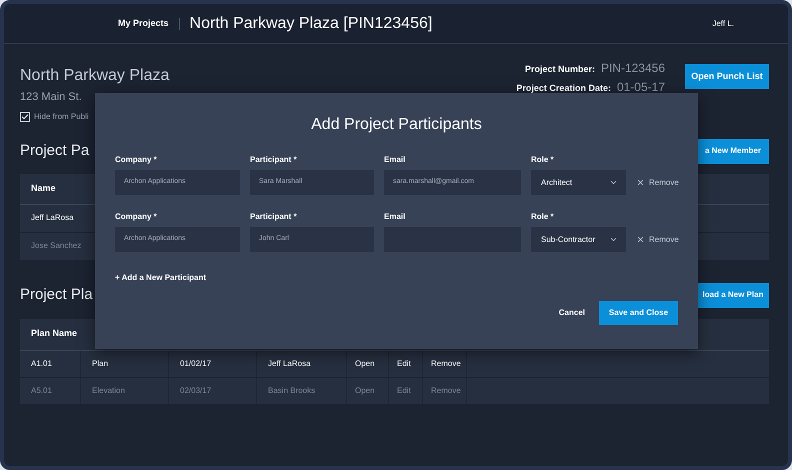 The height and width of the screenshot is (470, 792). Describe the element at coordinates (578, 182) in the screenshot. I see `role-select: Architect` at that location.